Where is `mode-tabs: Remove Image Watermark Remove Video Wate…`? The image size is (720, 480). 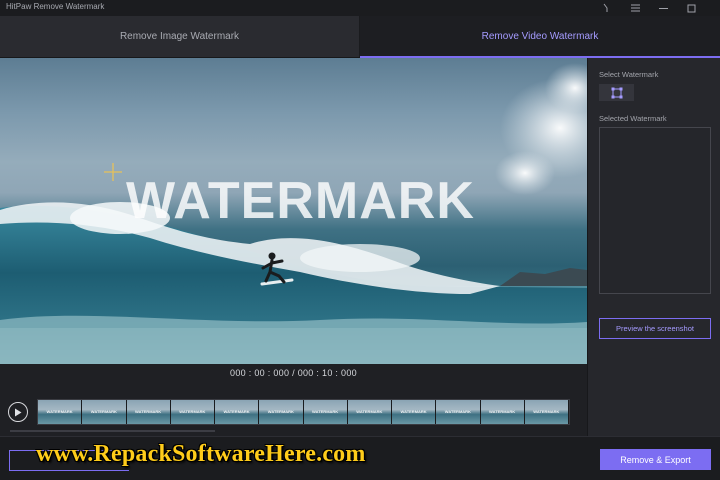 mode-tabs: Remove Image Watermark Remove Video Wate… is located at coordinates (360, 37).